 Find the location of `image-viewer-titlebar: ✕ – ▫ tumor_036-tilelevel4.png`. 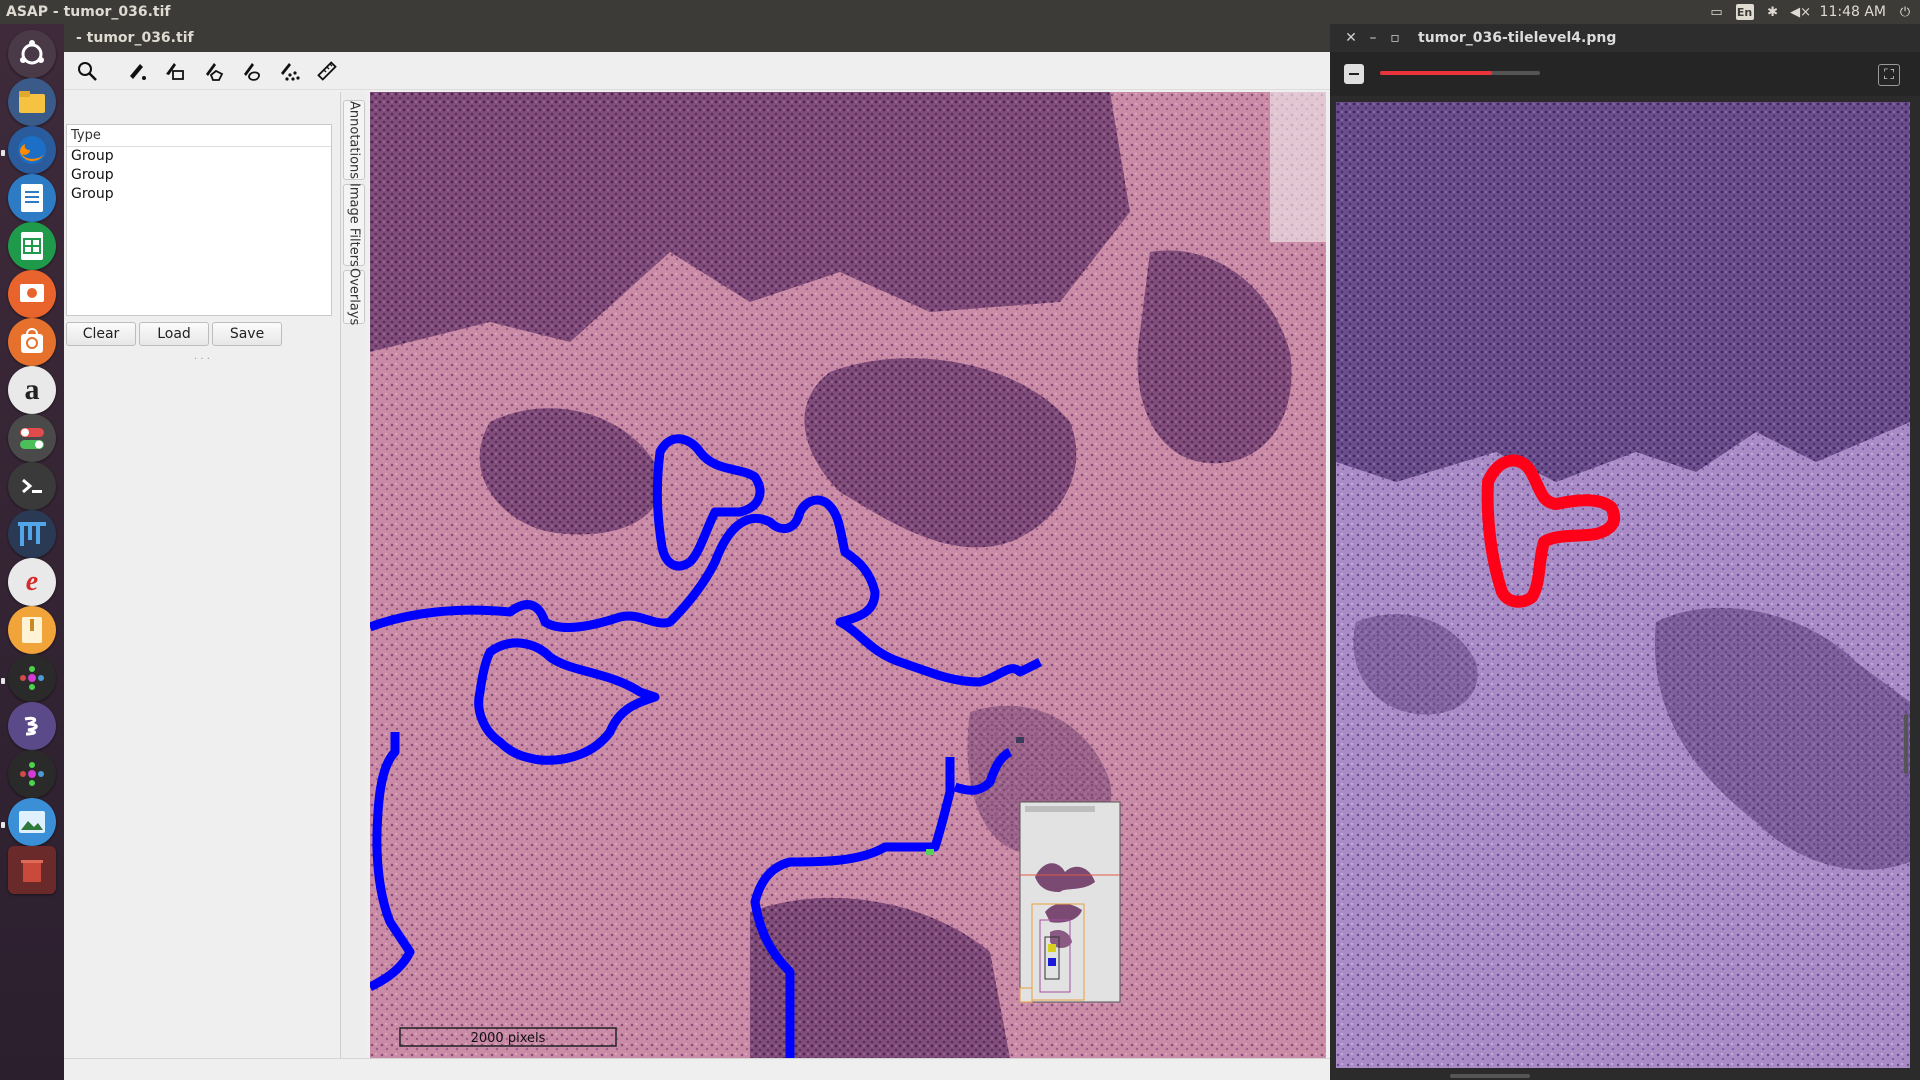

image-viewer-titlebar: ✕ – ▫ tumor_036-tilelevel4.png is located at coordinates (1625, 38).